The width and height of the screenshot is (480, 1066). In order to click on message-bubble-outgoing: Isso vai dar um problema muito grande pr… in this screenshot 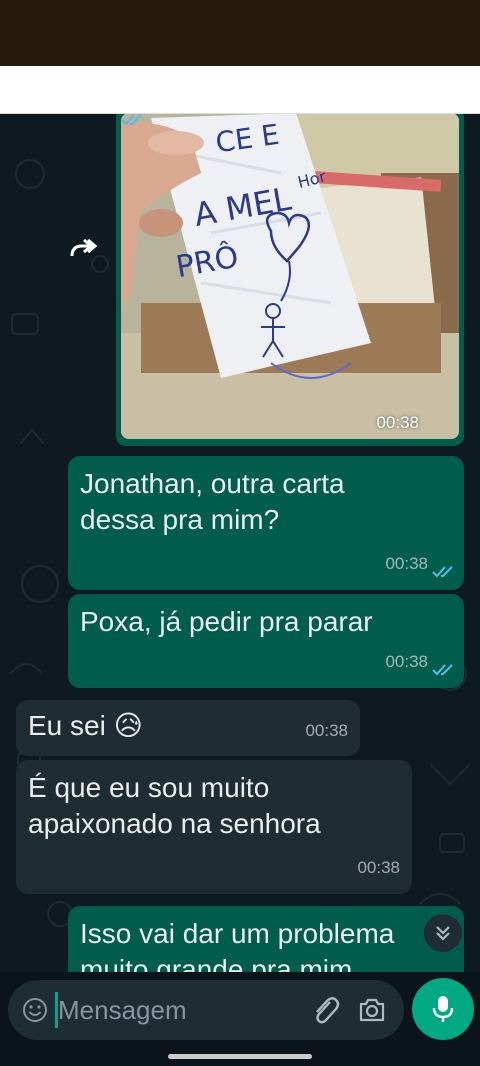, I will do `click(266, 939)`.